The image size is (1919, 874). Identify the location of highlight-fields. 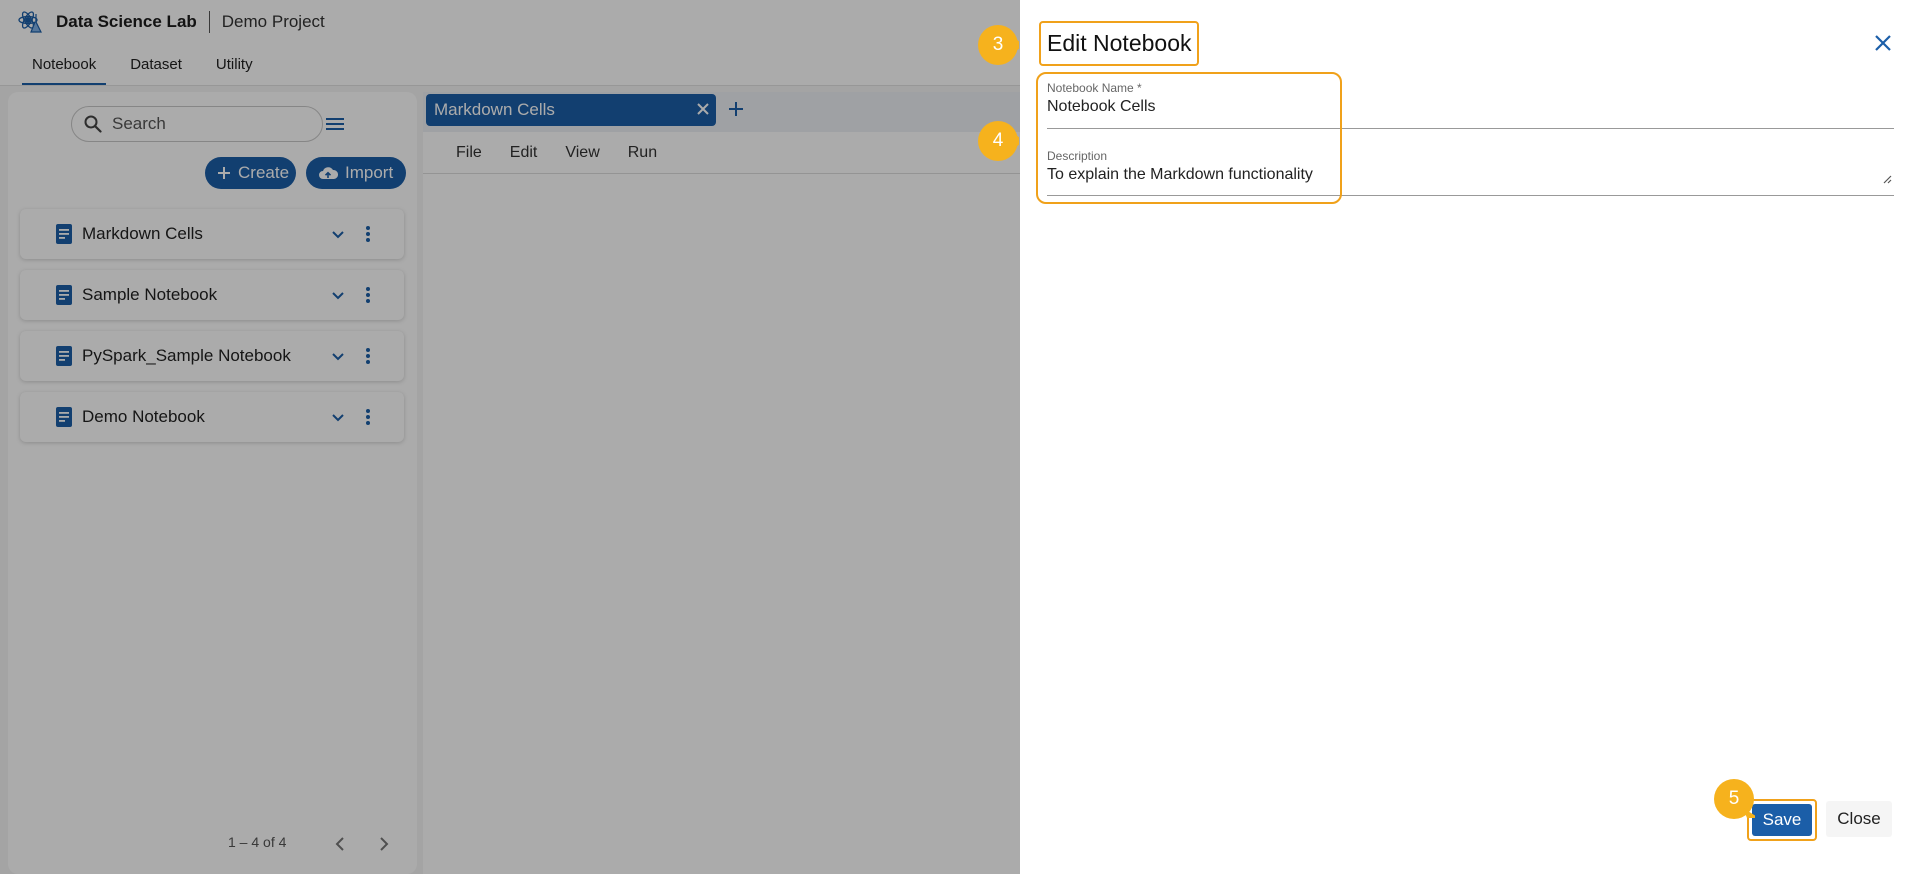
(1189, 138).